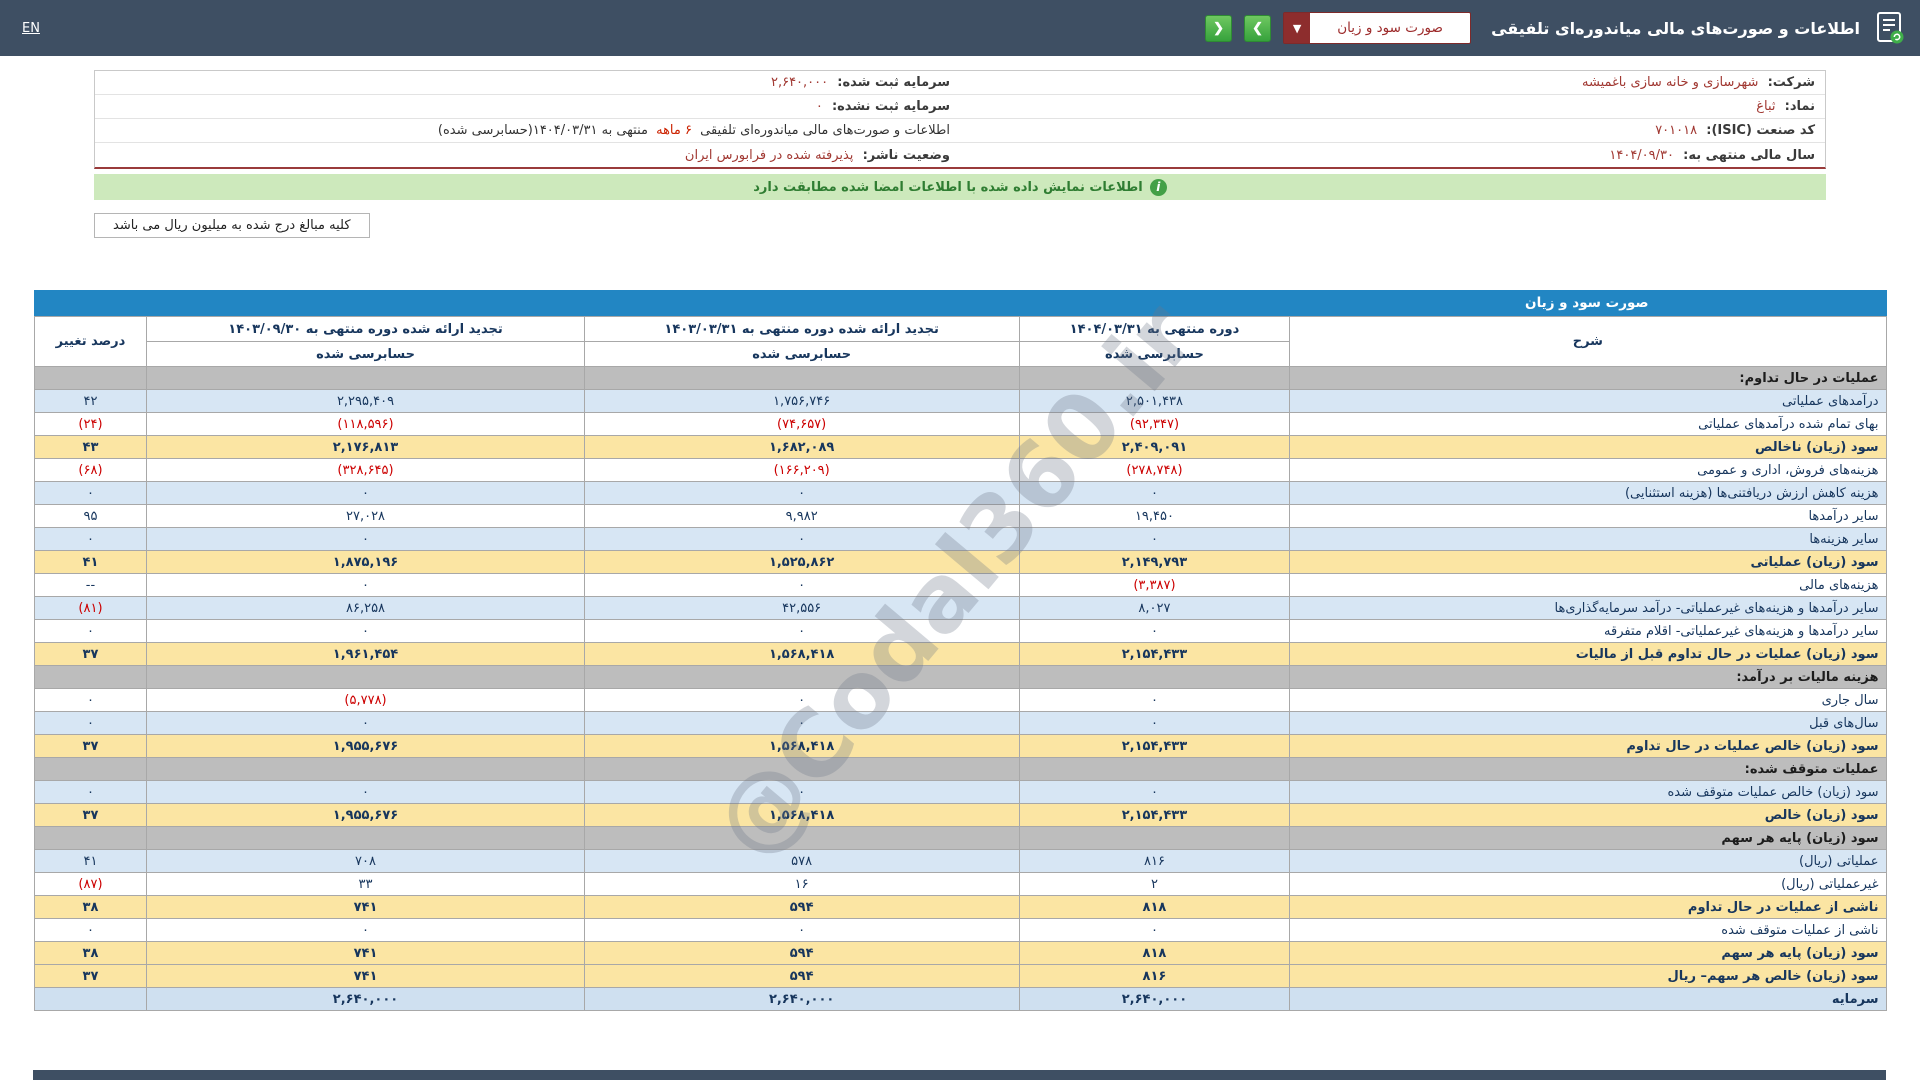  What do you see at coordinates (960, 838) in the screenshot?
I see `statement-section-row: سود (زیان) پایه هر سهم` at bounding box center [960, 838].